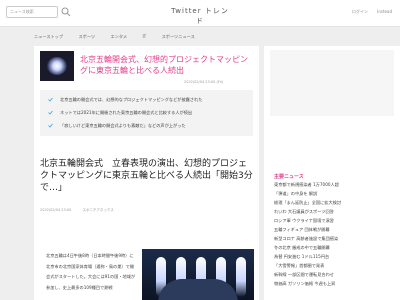 The image size is (400, 300). I want to click on category-nav: ニューストップ スポーツ エンタメ IT スポーツニュース, so click(121, 37).